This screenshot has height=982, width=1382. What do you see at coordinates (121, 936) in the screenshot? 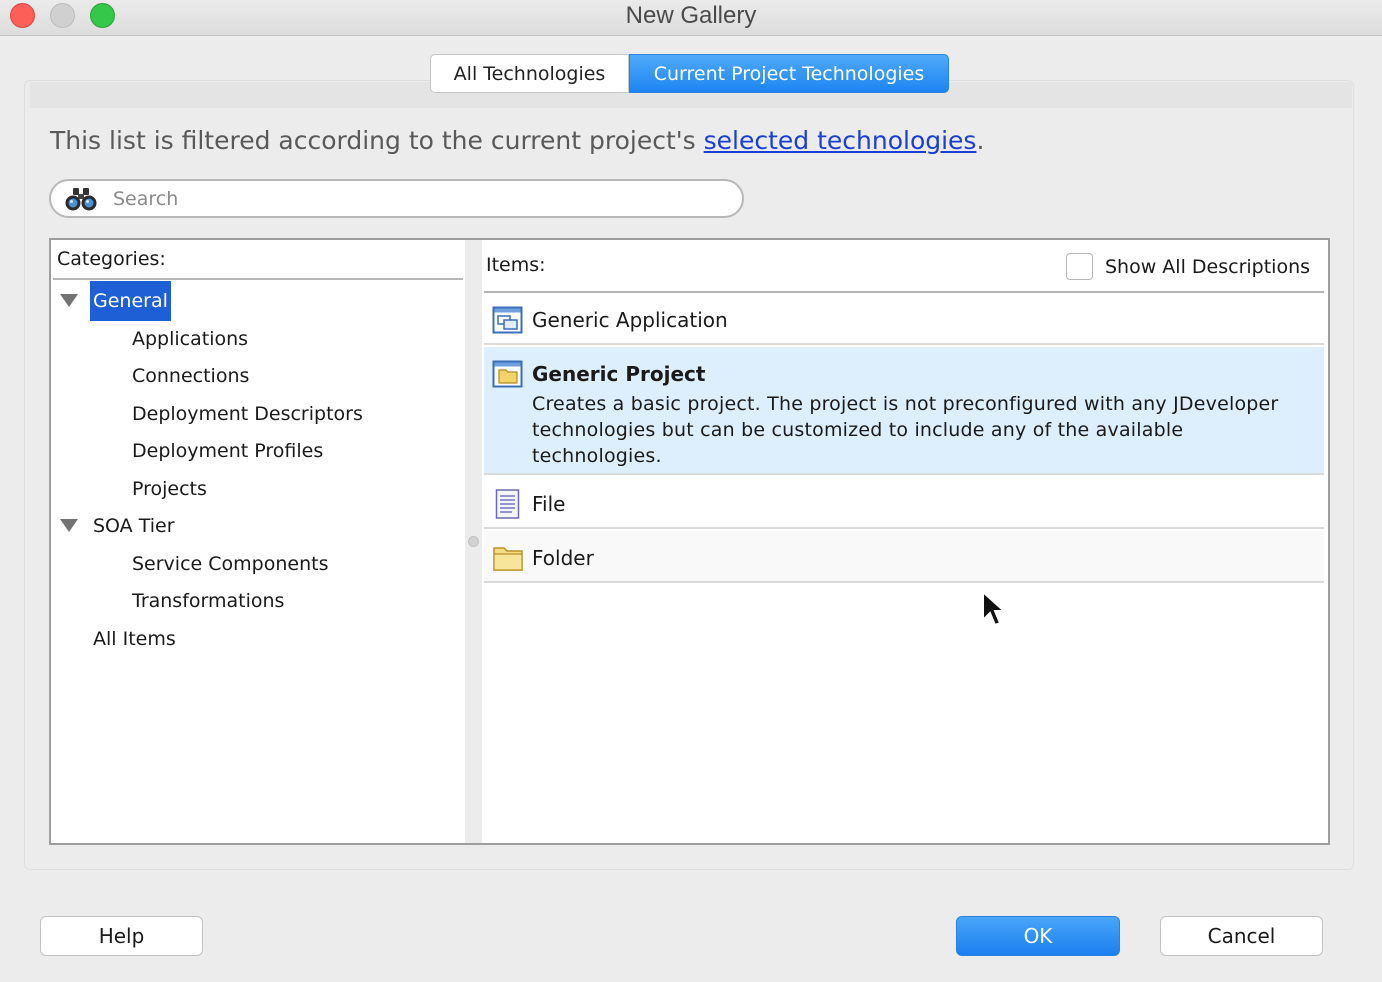
I see `help-button: Help` at bounding box center [121, 936].